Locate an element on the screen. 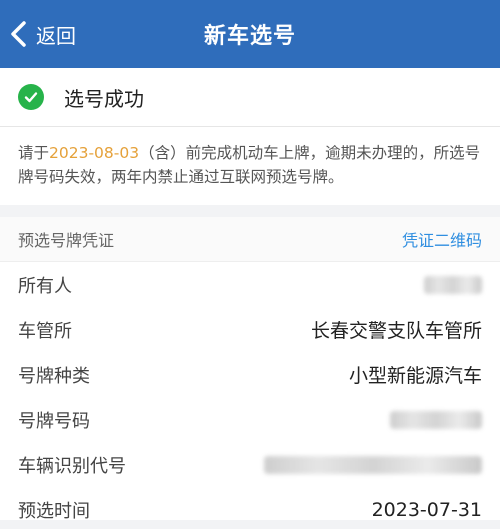  redacted-plate-number is located at coordinates (436, 419).